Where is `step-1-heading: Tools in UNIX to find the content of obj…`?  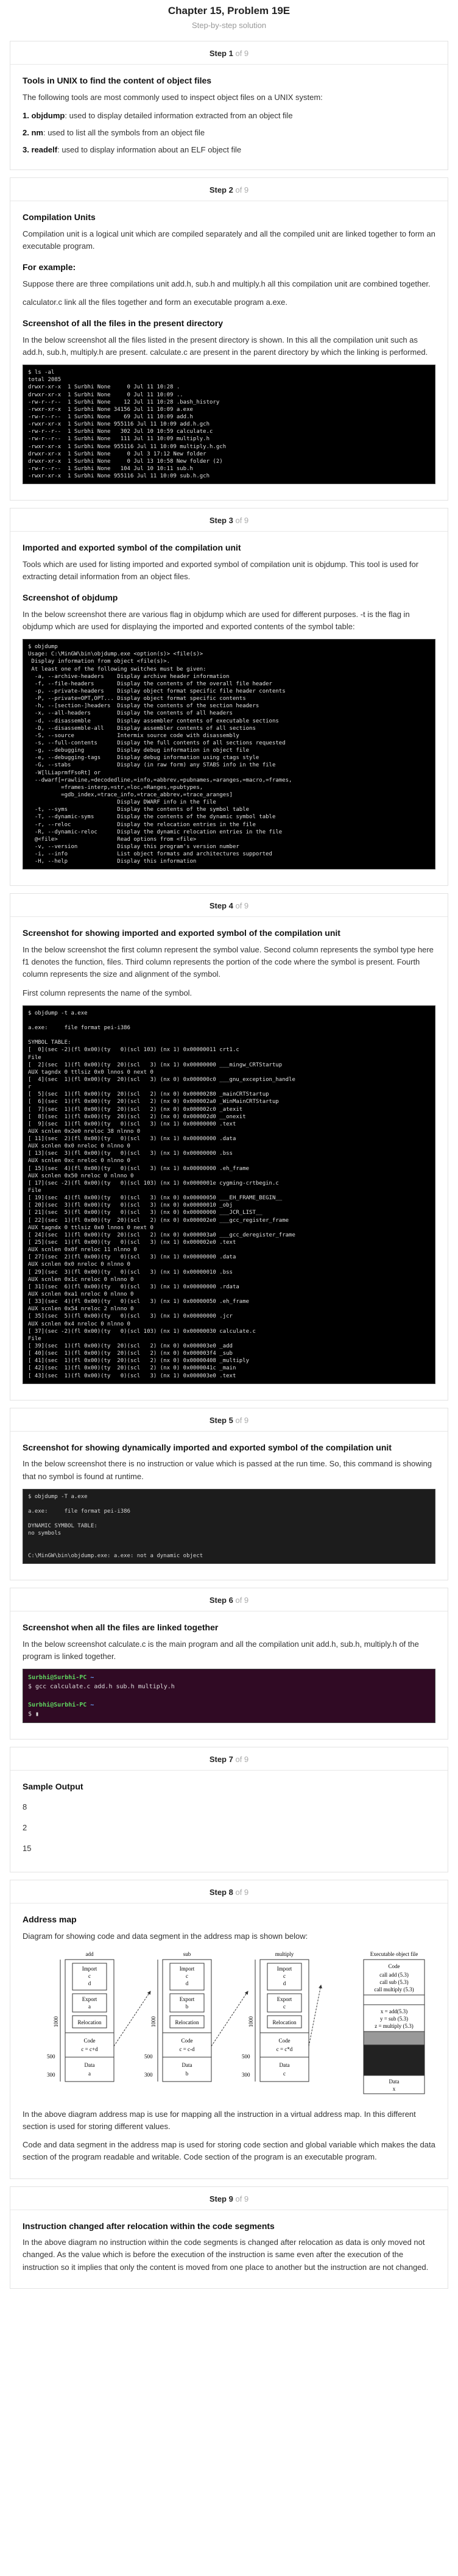
step-1-heading: Tools in UNIX to find the content of obj… is located at coordinates (118, 80).